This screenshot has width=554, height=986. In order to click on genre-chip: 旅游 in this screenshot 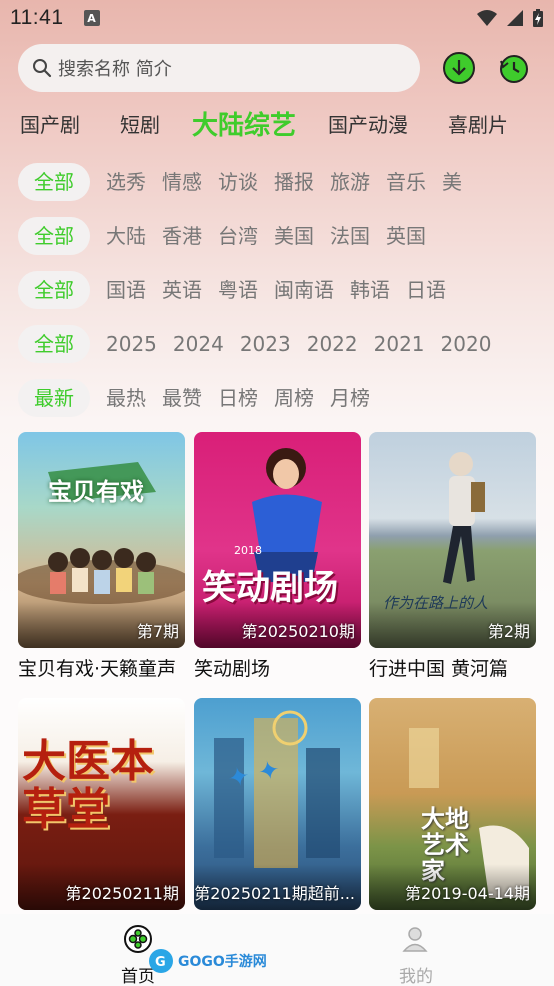, I will do `click(350, 182)`.